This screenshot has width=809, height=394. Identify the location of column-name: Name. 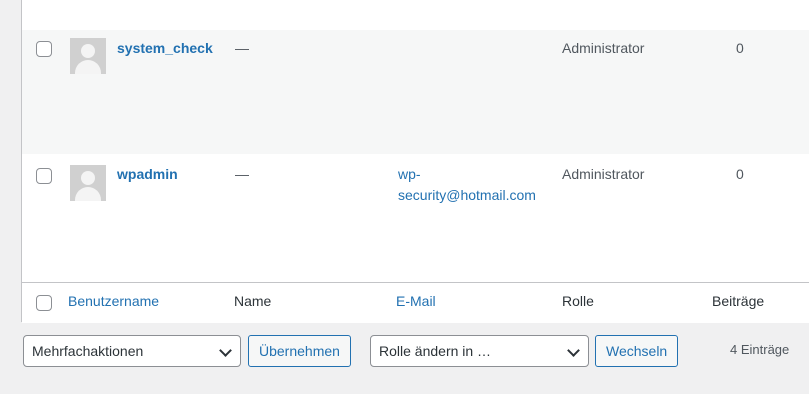
(253, 301).